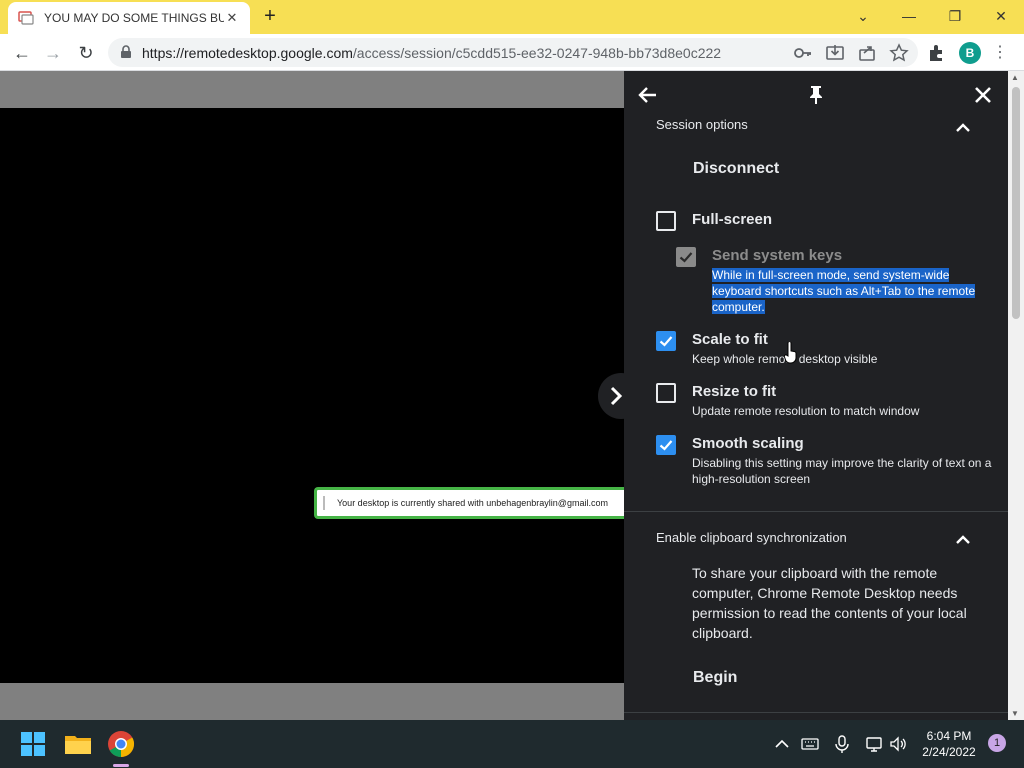 The width and height of the screenshot is (1024, 768). Describe the element at coordinates (949, 736) in the screenshot. I see `clock-time: 6:04 PM` at that location.